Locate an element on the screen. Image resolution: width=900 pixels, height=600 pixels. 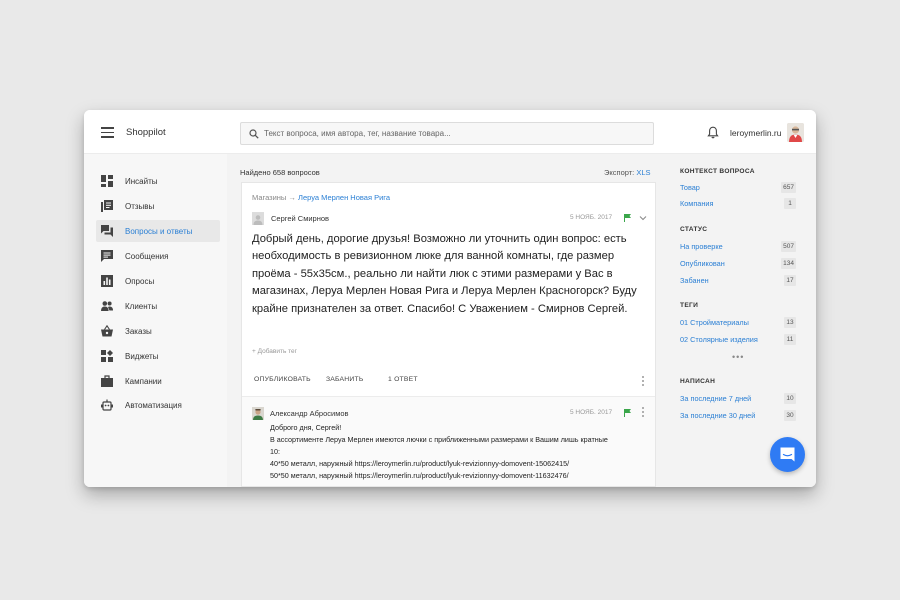
export-label: Экспорт: is located at coordinates (619, 172).